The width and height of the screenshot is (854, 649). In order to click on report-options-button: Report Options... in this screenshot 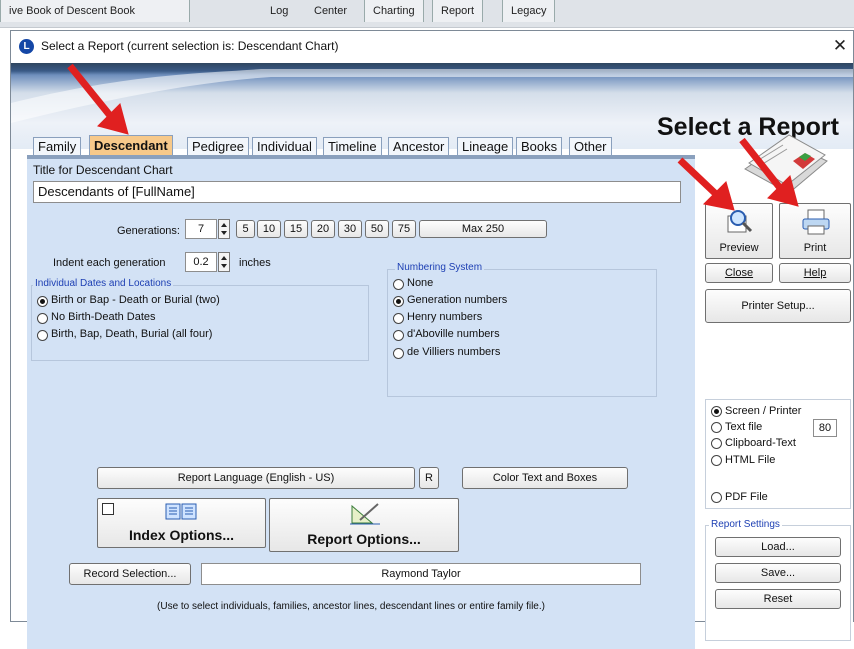, I will do `click(364, 525)`.